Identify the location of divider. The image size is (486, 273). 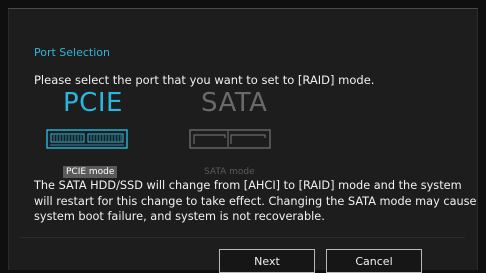
(242, 237).